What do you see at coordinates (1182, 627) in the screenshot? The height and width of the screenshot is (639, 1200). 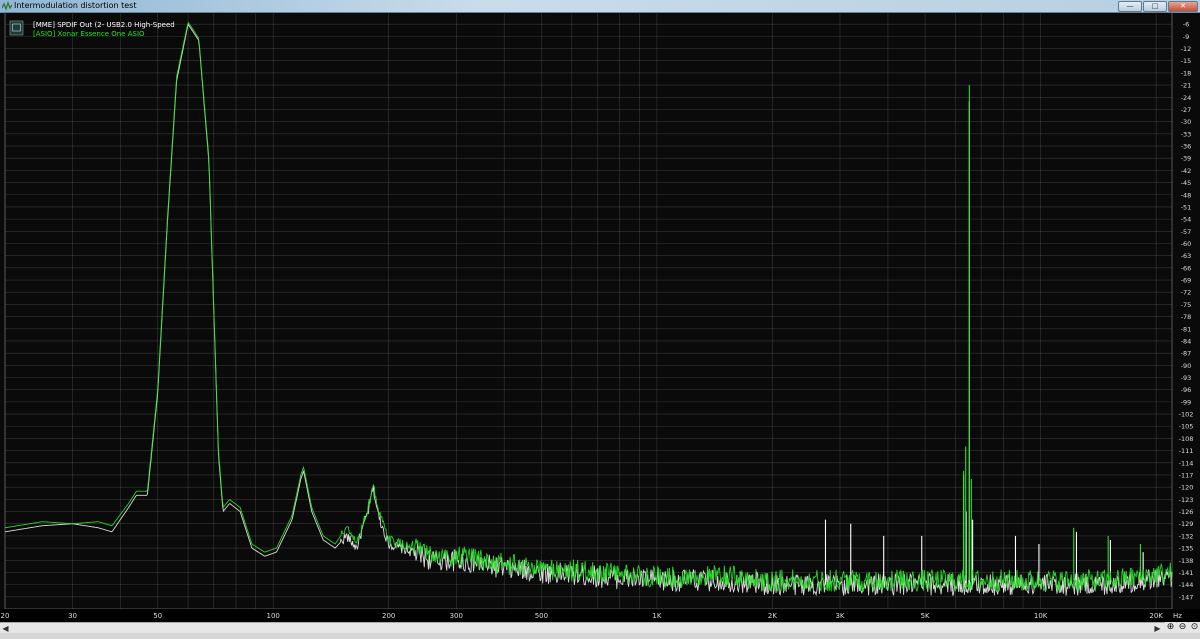 I see `zoom-out-icon: ⊖` at bounding box center [1182, 627].